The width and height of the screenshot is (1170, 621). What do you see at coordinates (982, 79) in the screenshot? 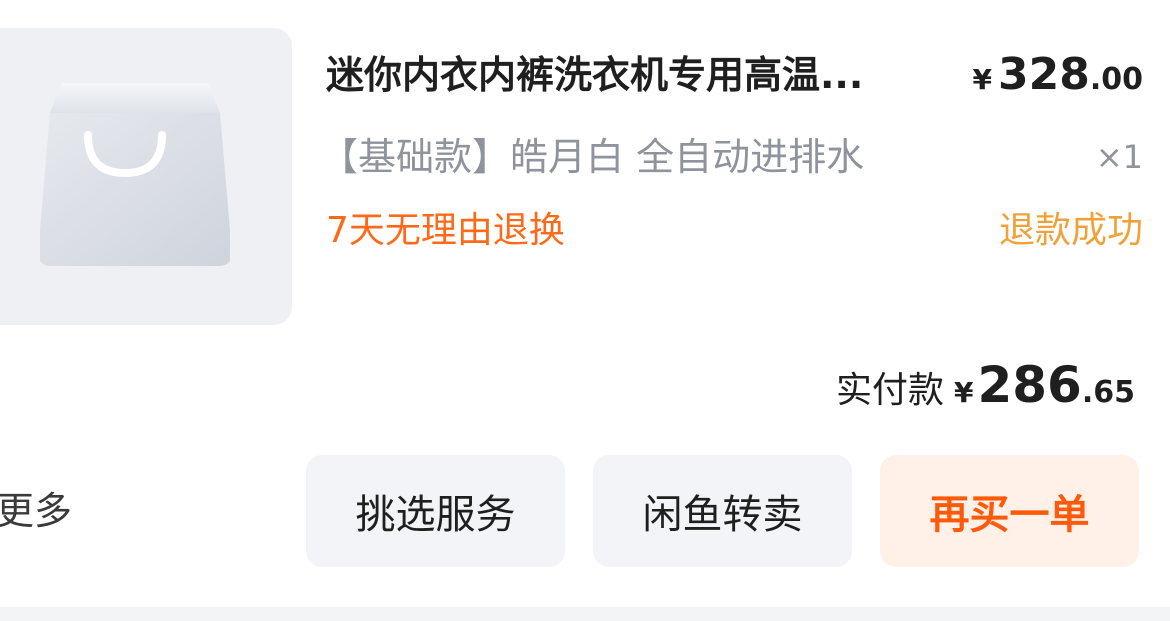
I see `price-currency: ¥` at bounding box center [982, 79].